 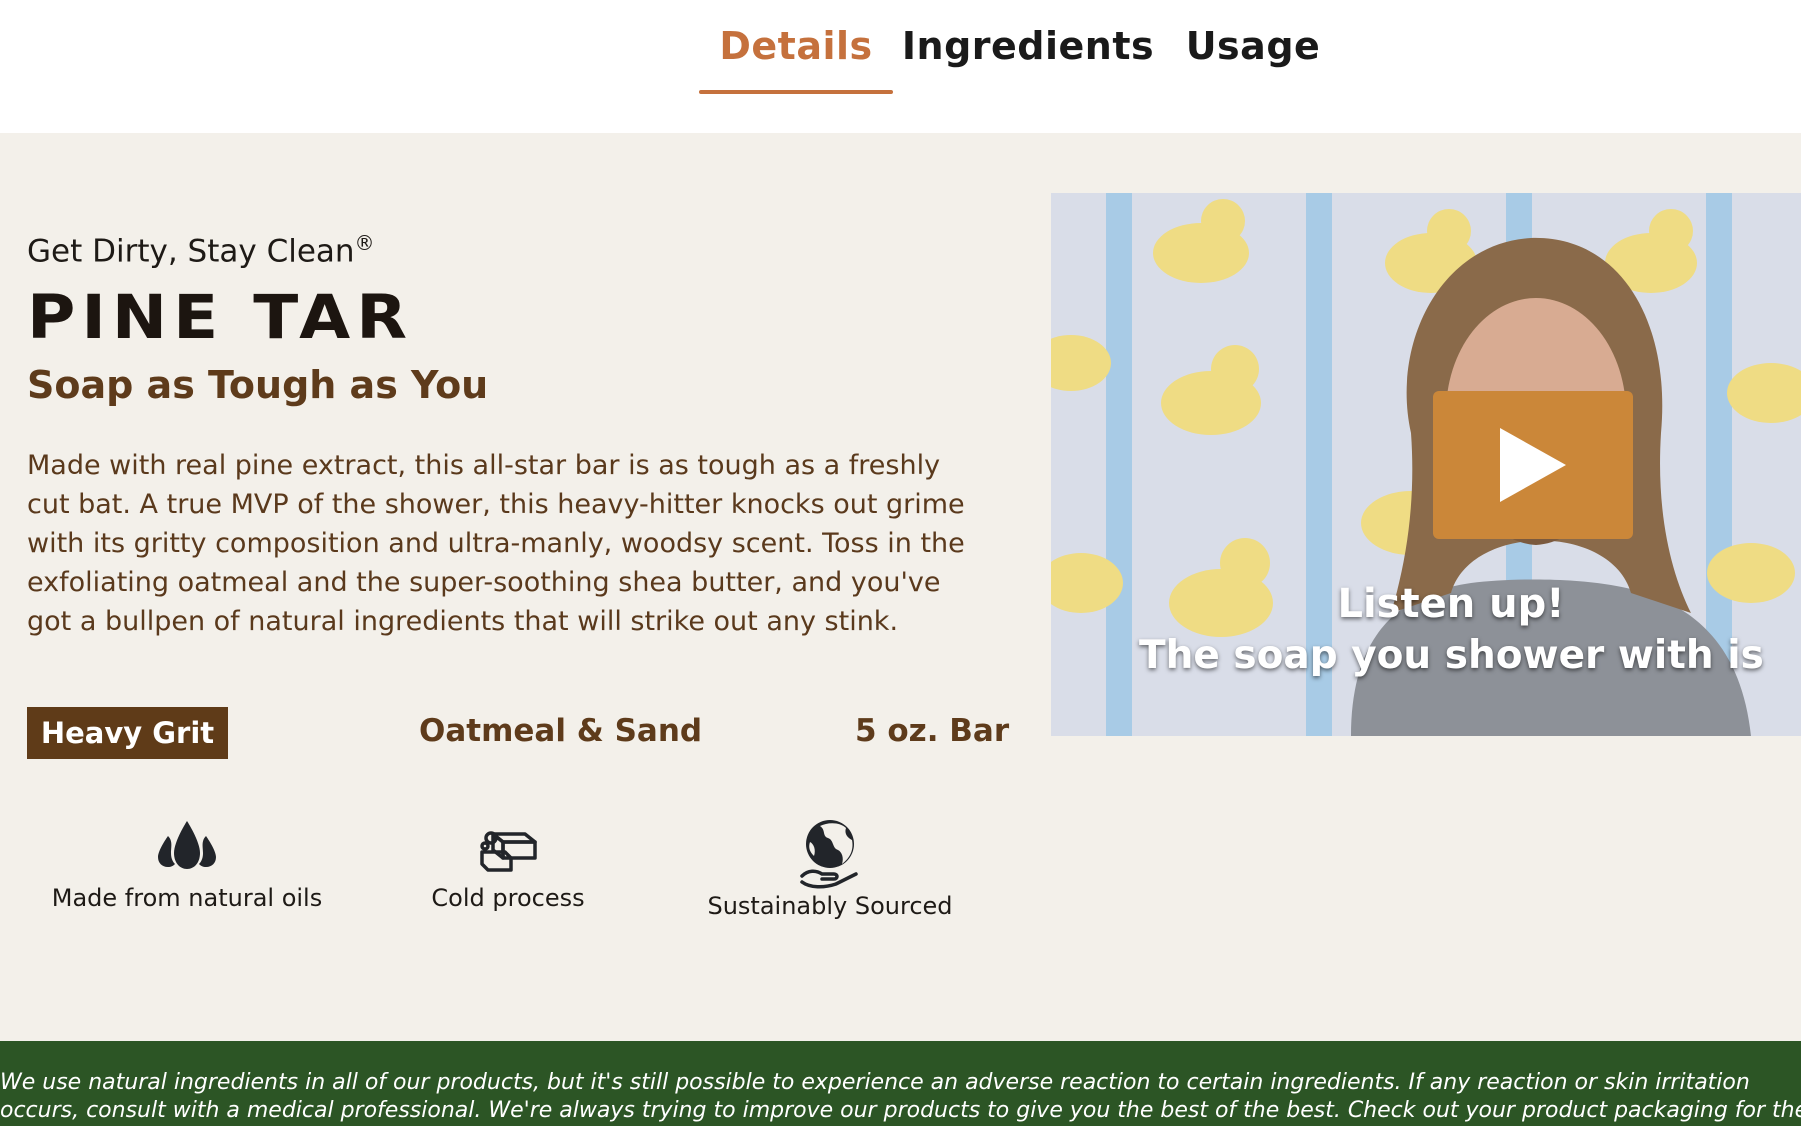 I want to click on soap-bars-icon, so click(x=508, y=851).